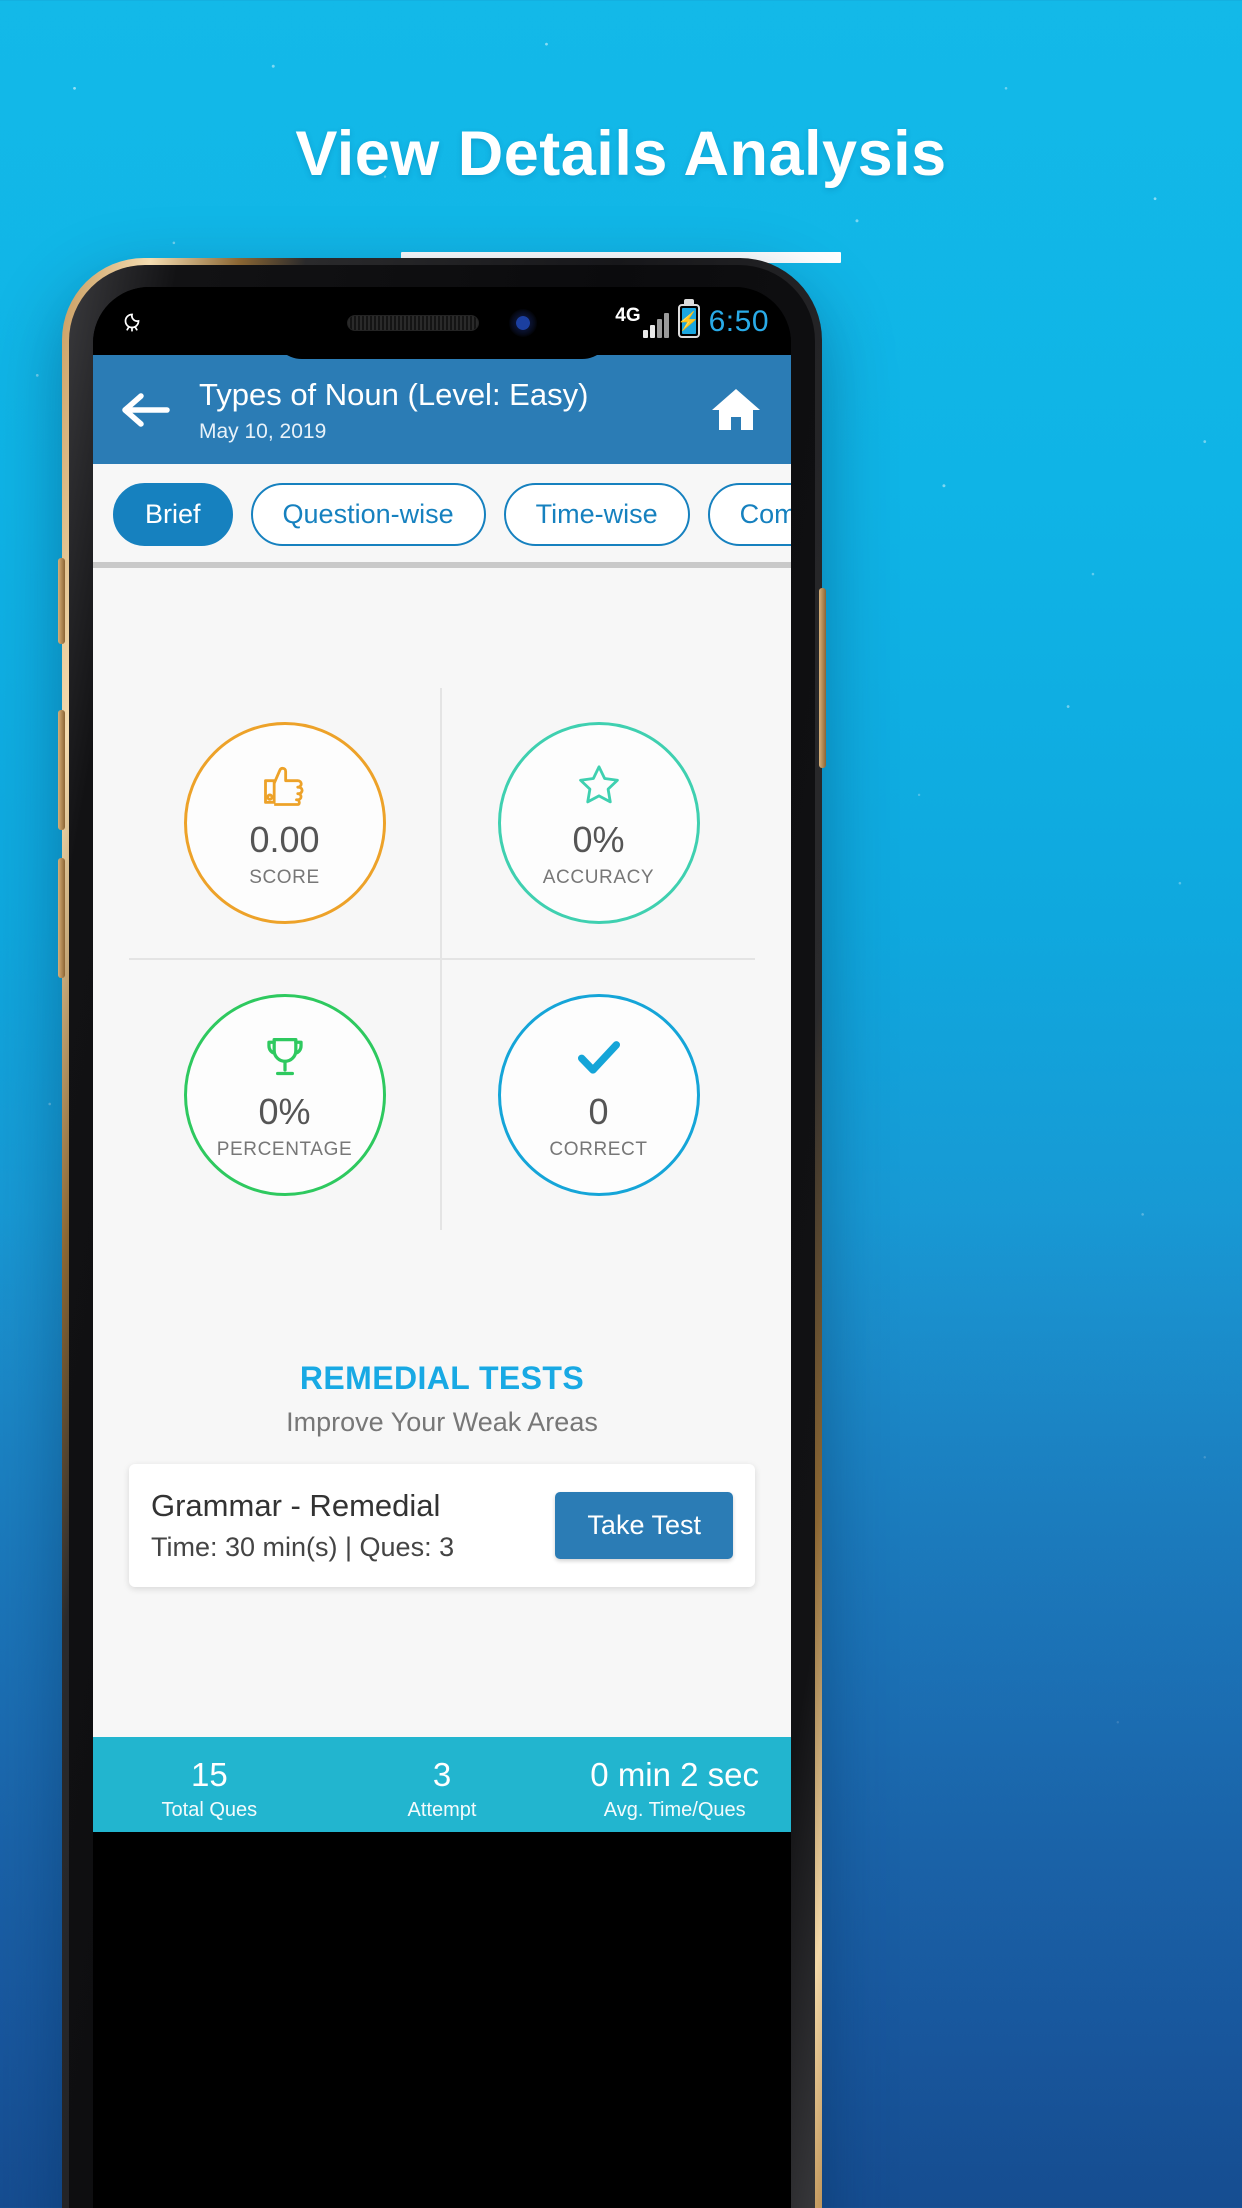 Image resolution: width=1242 pixels, height=2208 pixels. What do you see at coordinates (296, 1505) in the screenshot?
I see `remedial-card-title: Grammar - Remedial` at bounding box center [296, 1505].